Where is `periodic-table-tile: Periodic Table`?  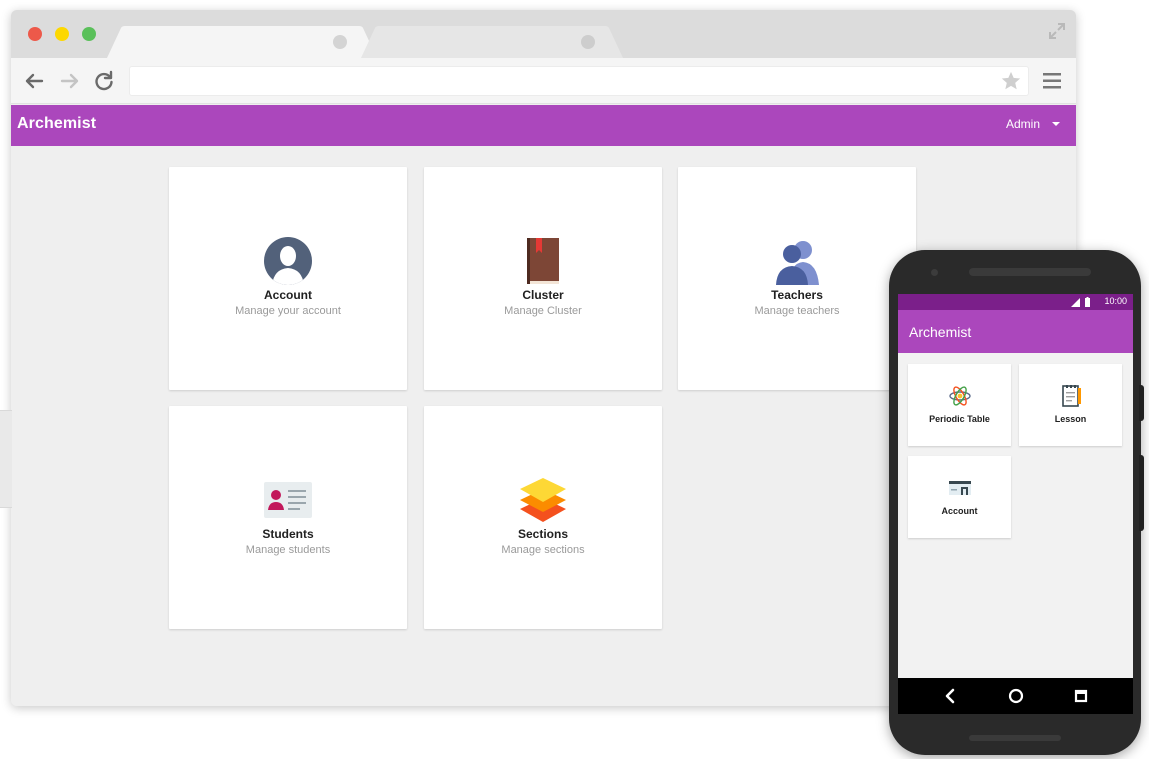 periodic-table-tile: Periodic Table is located at coordinates (959, 405).